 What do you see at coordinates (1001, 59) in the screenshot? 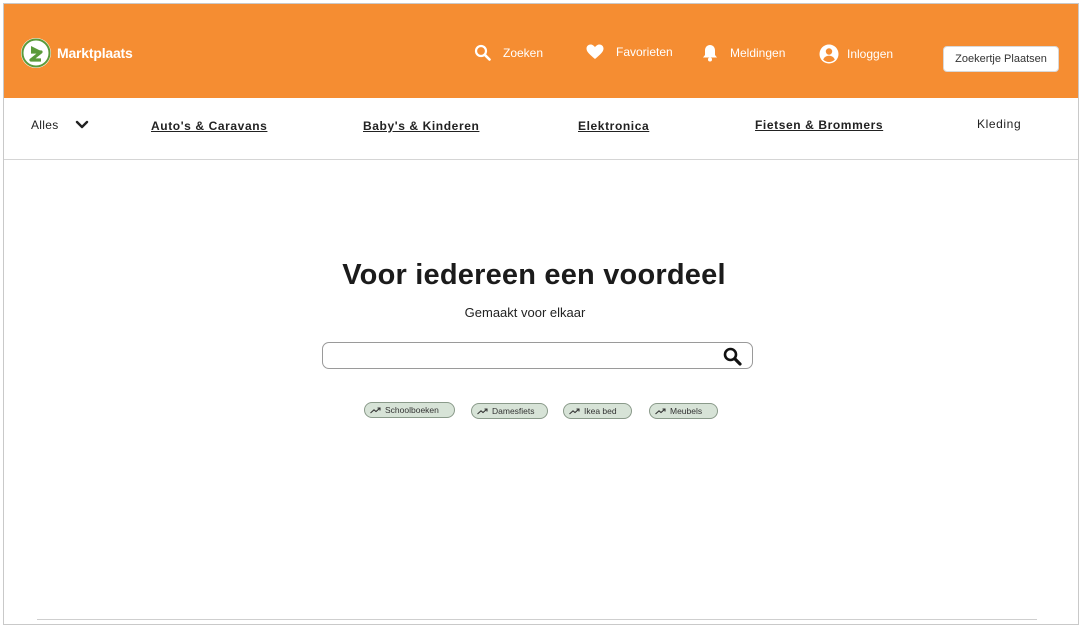
I see `place-ad-button: Zoekertje Plaatsen` at bounding box center [1001, 59].